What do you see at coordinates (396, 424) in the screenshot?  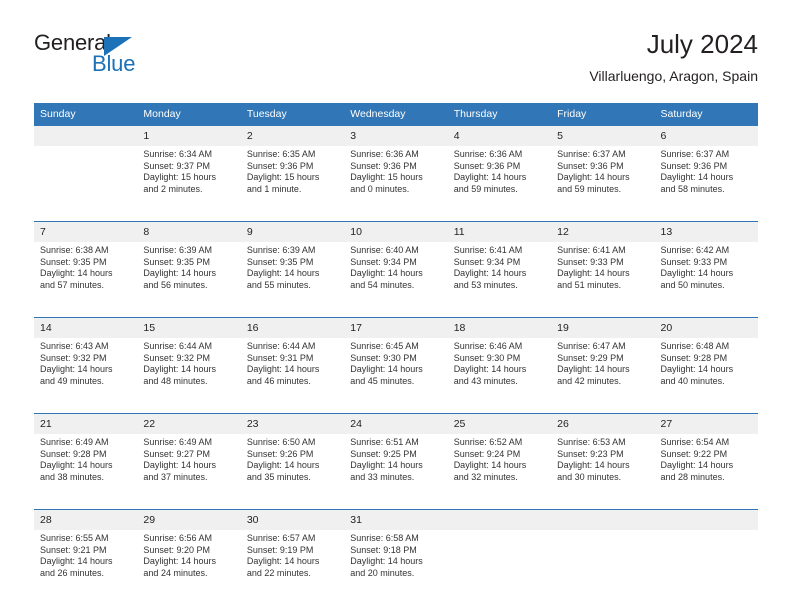 I see `day-number-cell: 24` at bounding box center [396, 424].